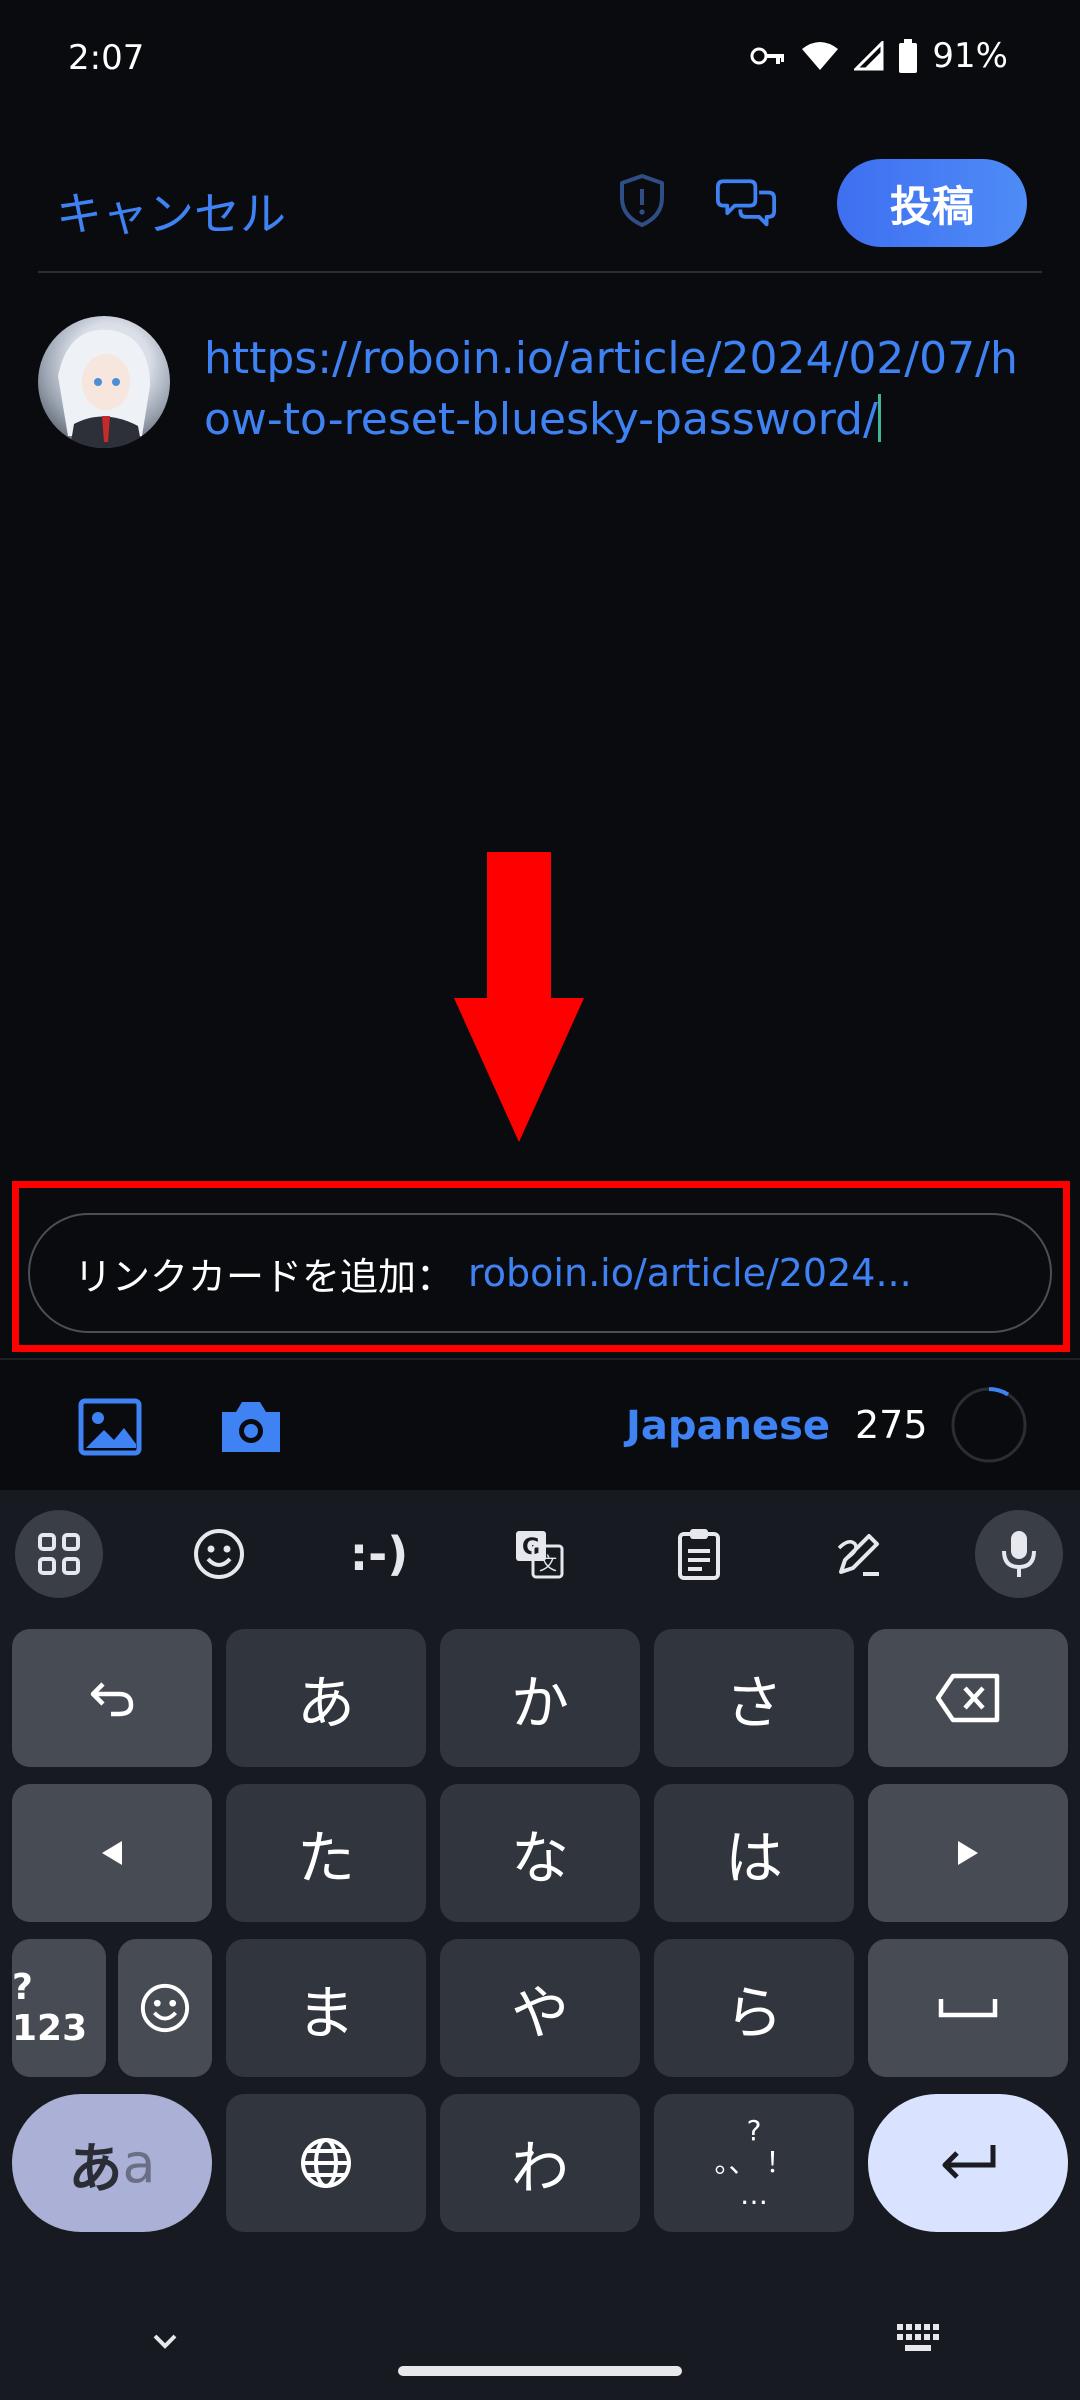  Describe the element at coordinates (932, 203) in the screenshot. I see `post-button: 投稿` at that location.